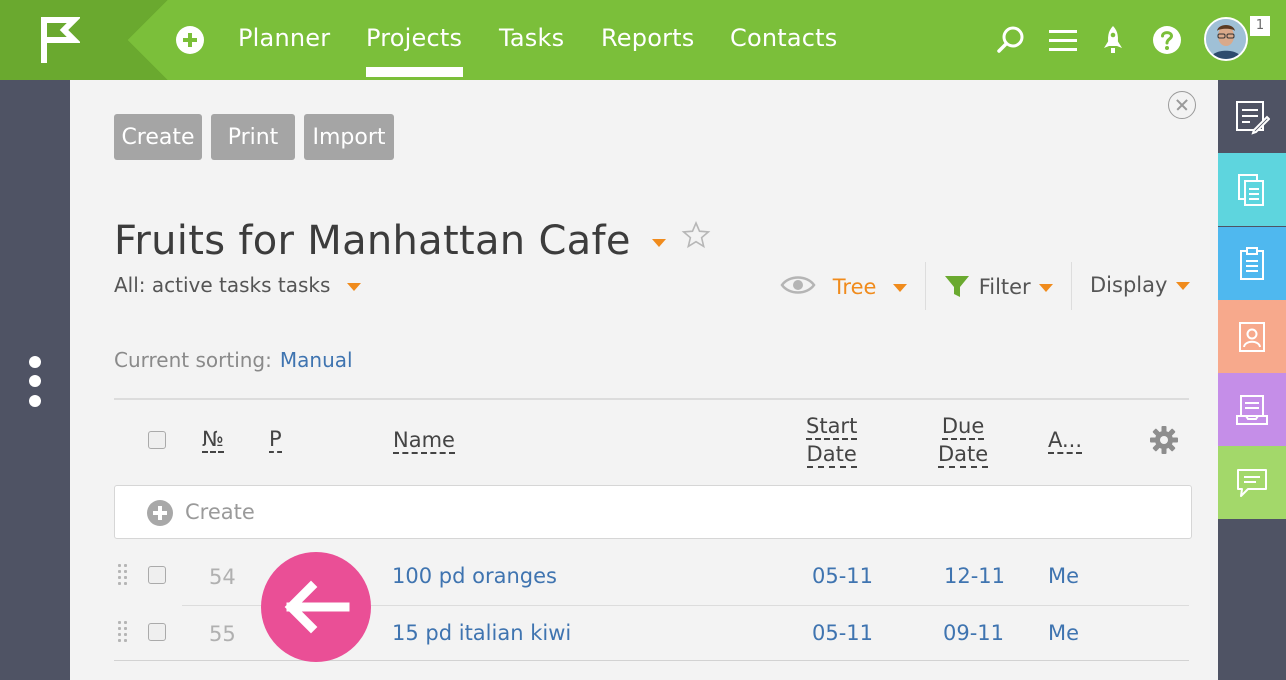  I want to click on task-filter-dropdown: All: active tasks tasks, so click(237, 285).